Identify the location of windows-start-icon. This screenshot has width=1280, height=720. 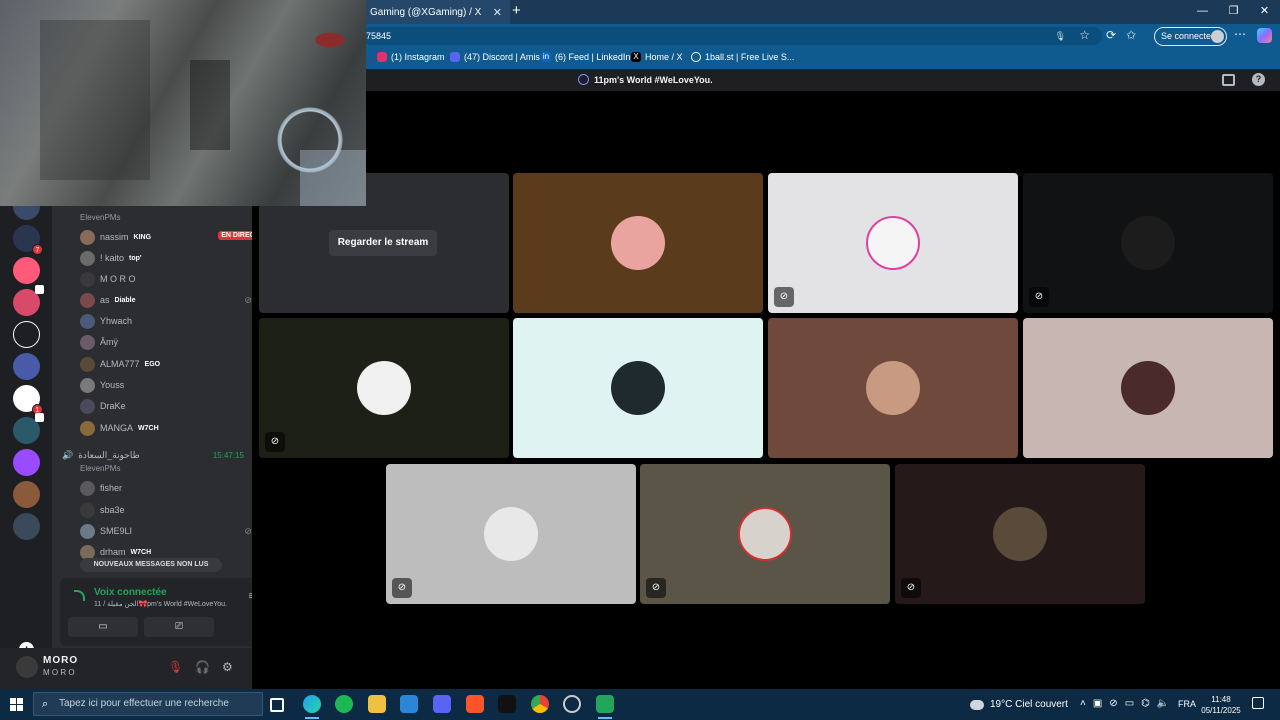
(16, 704).